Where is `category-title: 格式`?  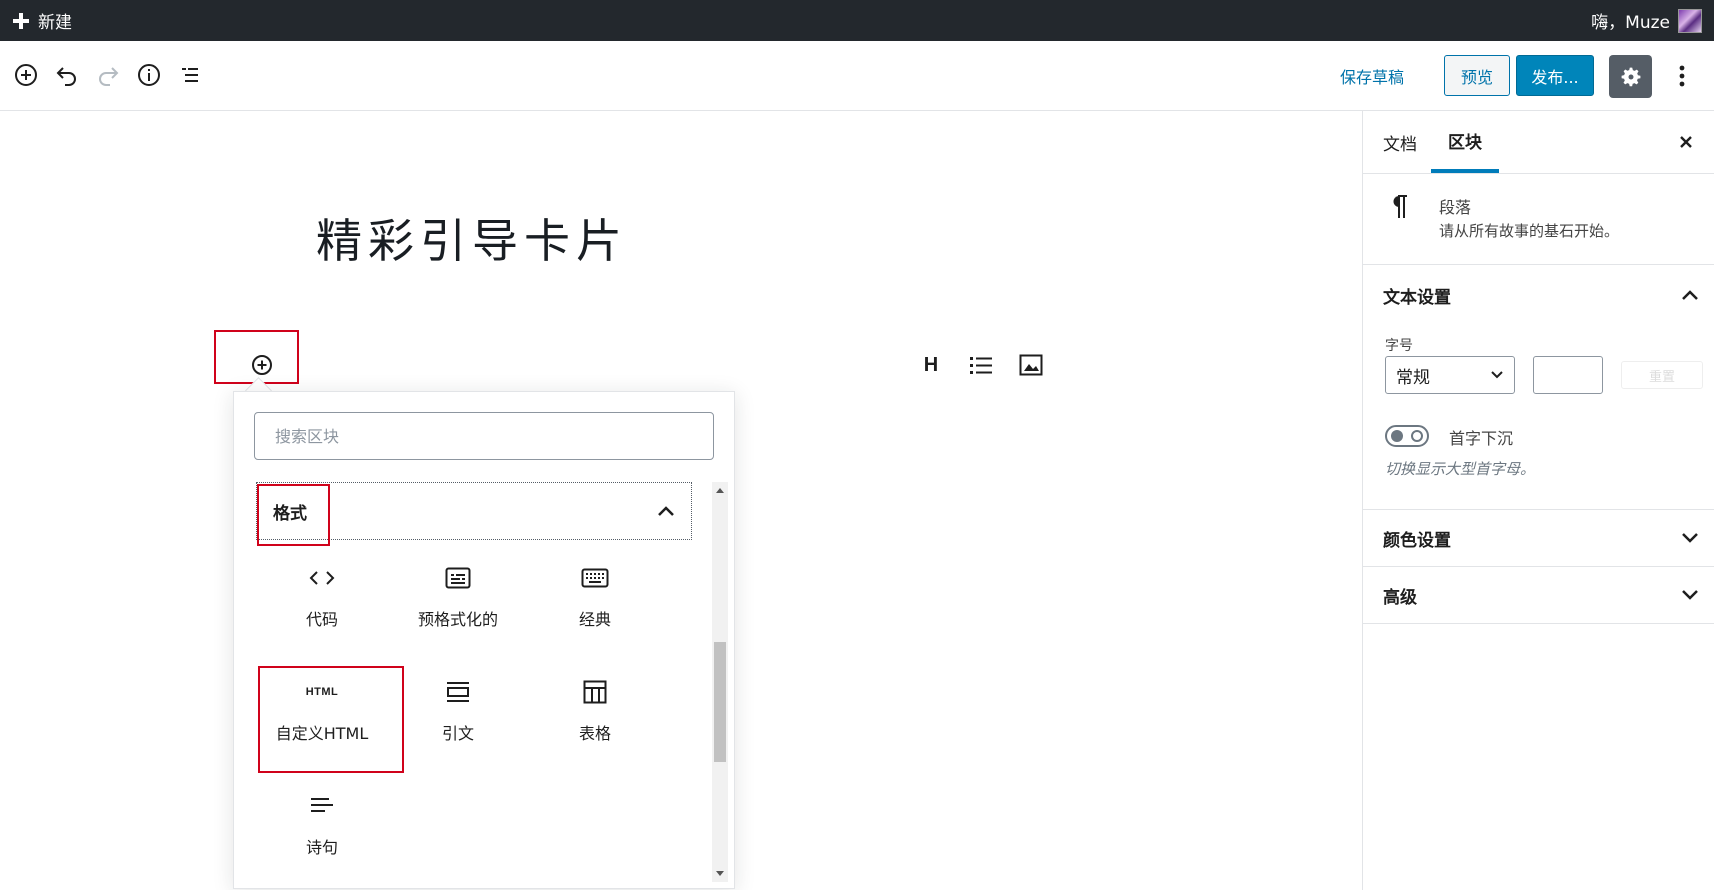
category-title: 格式 is located at coordinates (290, 513).